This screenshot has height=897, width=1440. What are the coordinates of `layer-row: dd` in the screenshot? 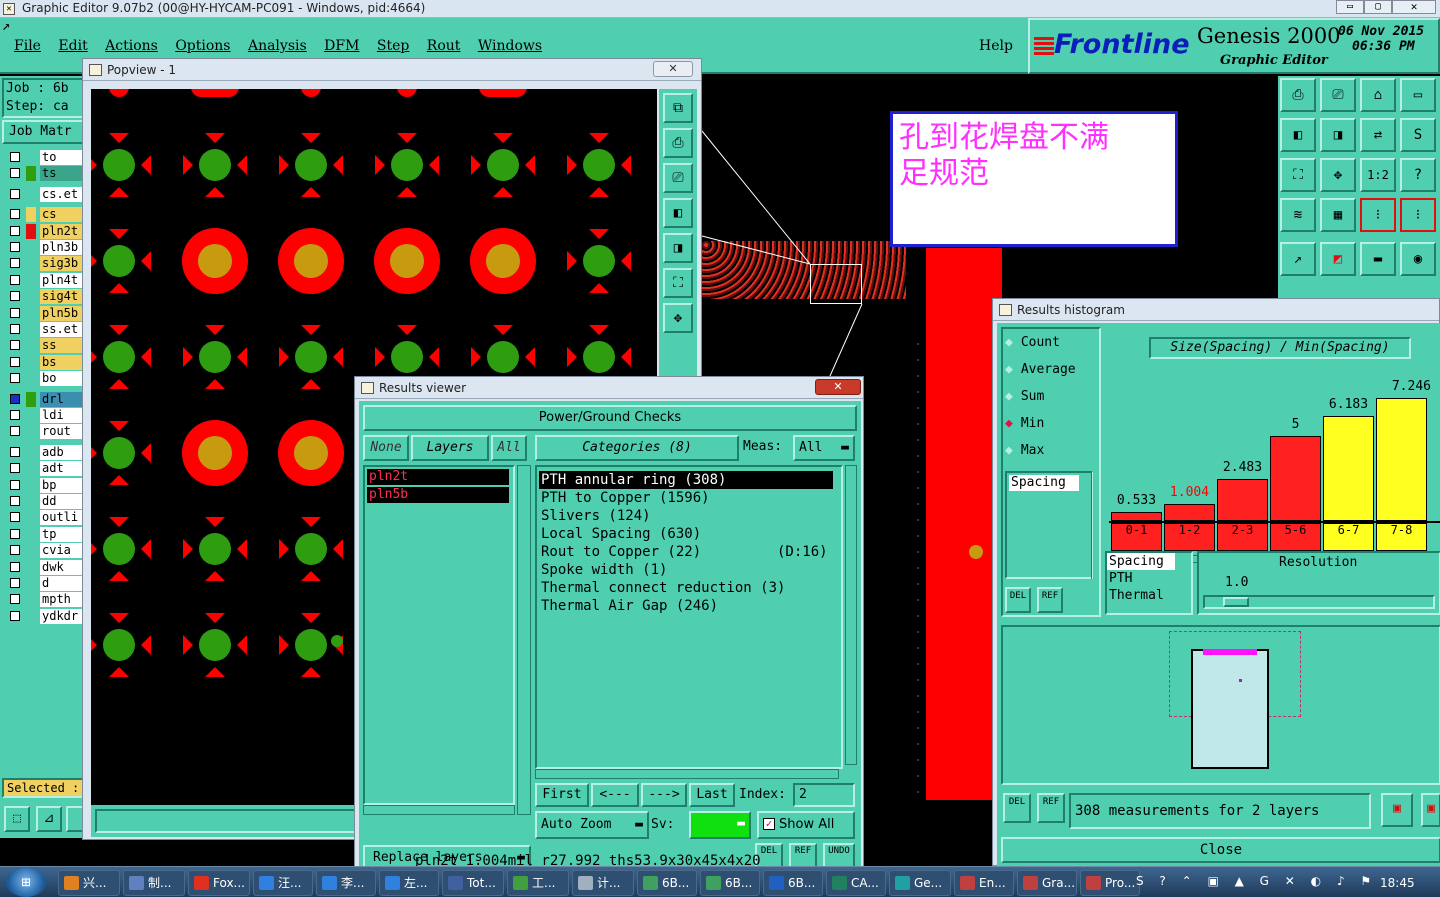 It's located at (46, 501).